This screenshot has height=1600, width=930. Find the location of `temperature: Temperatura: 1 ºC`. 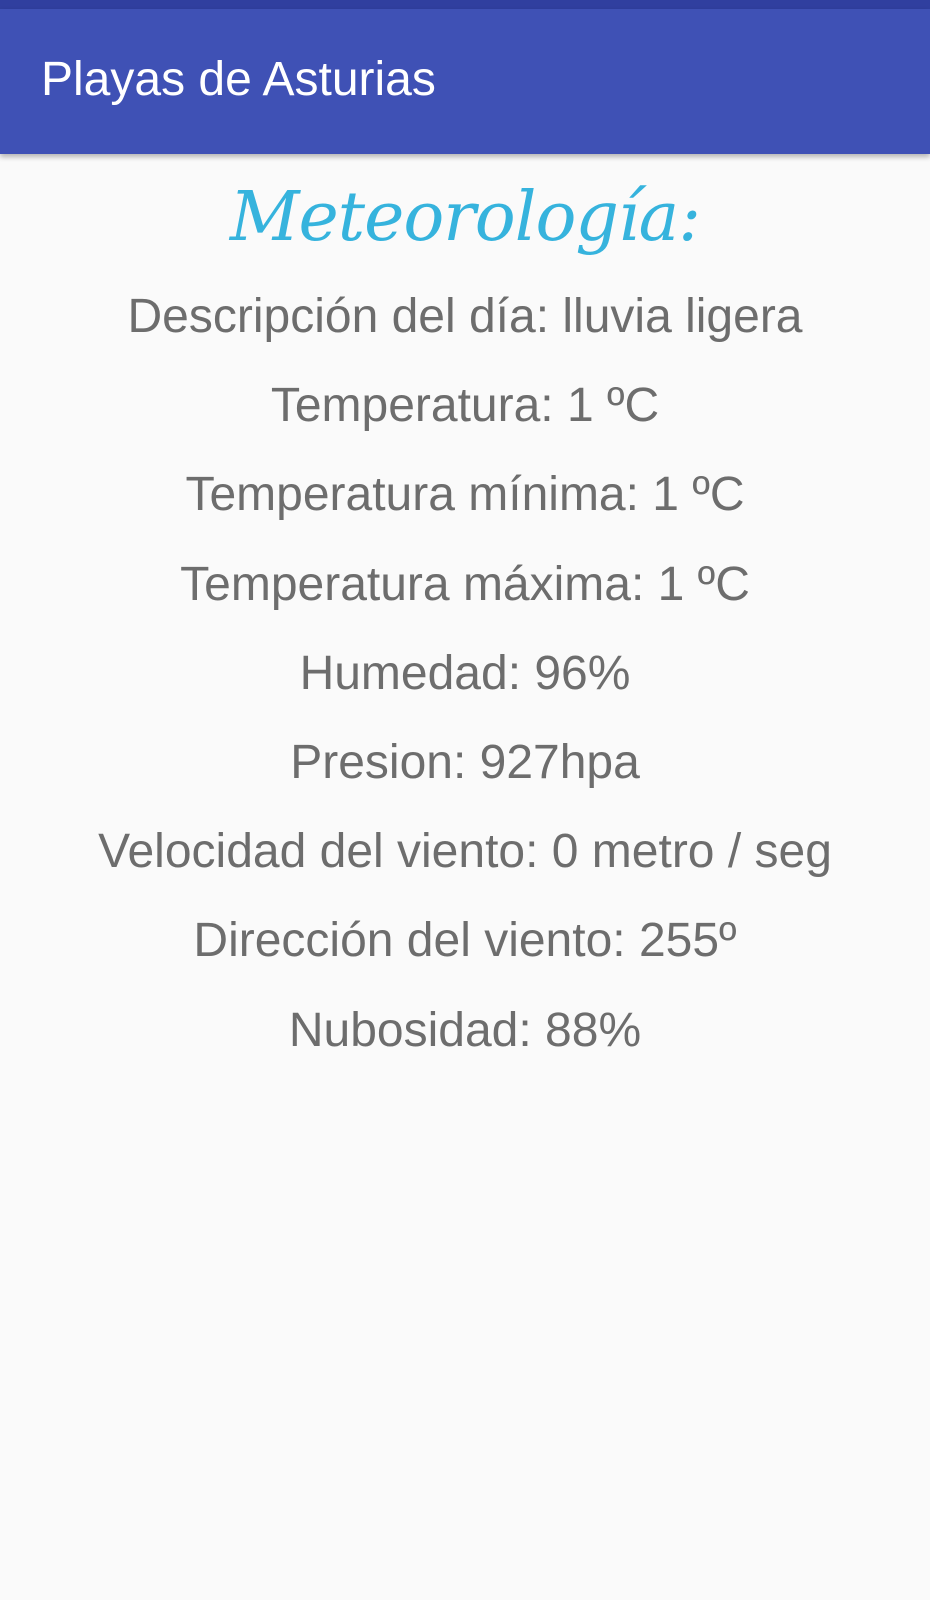

temperature: Temperatura: 1 ºC is located at coordinates (465, 406).